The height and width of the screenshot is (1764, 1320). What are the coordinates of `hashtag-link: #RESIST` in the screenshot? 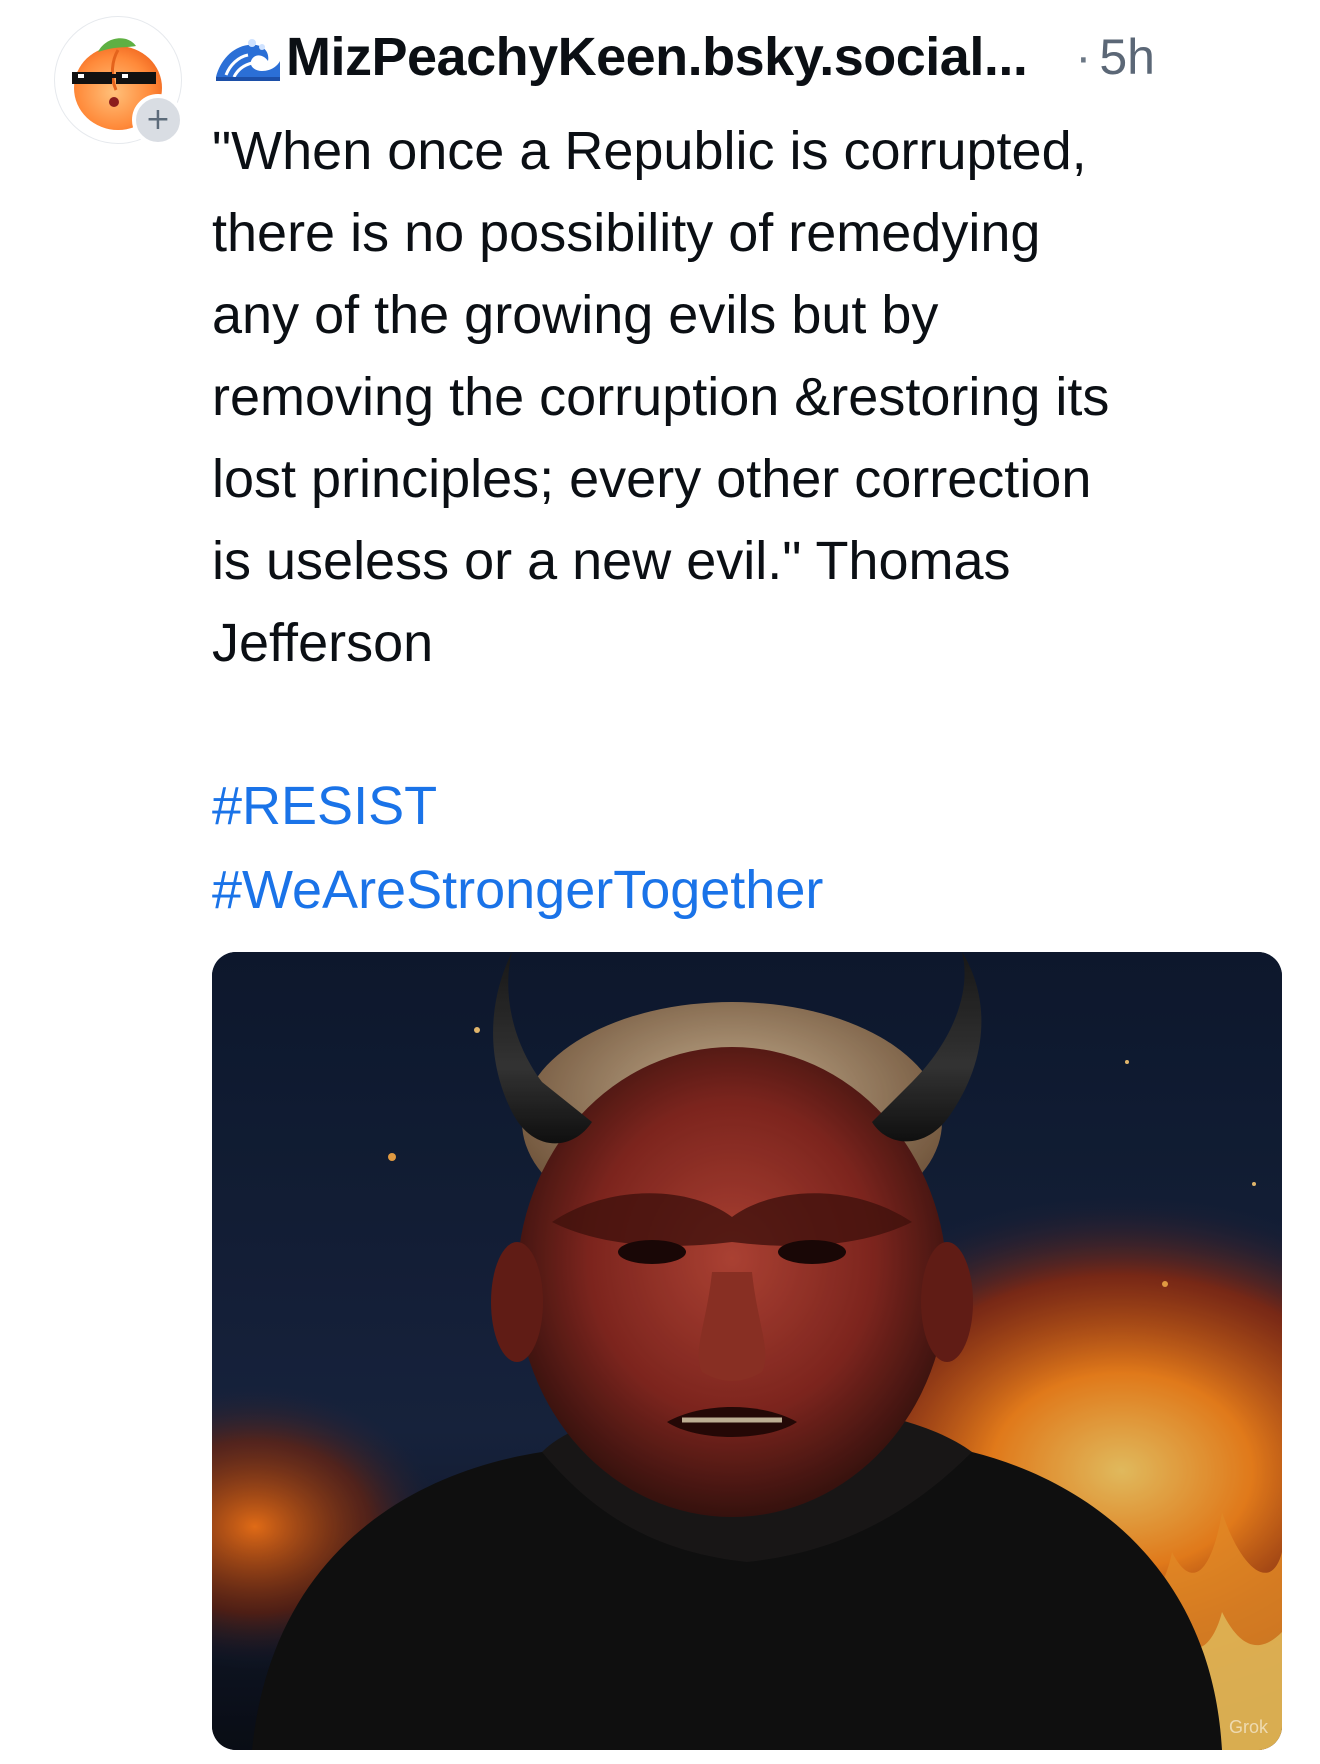 It's located at (712, 806).